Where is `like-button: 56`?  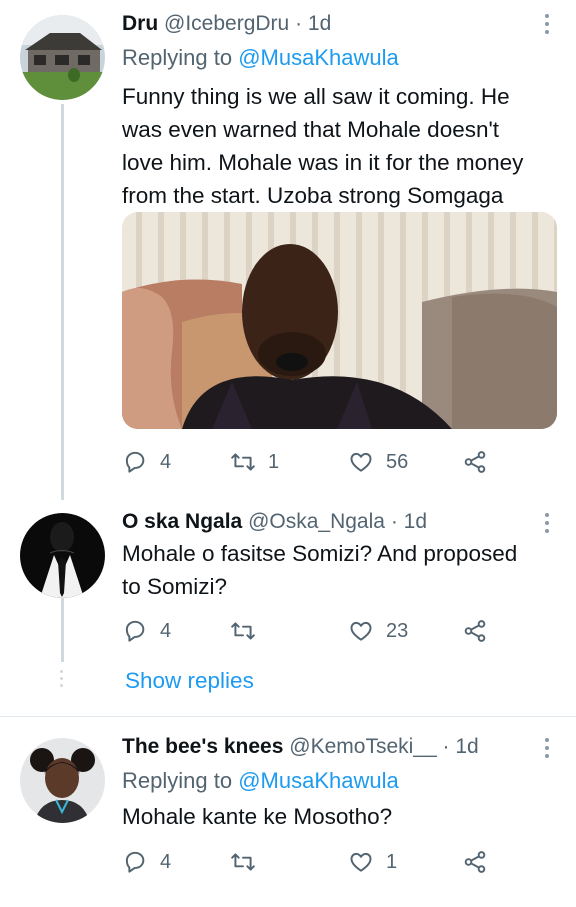
like-button: 56 is located at coordinates (378, 462).